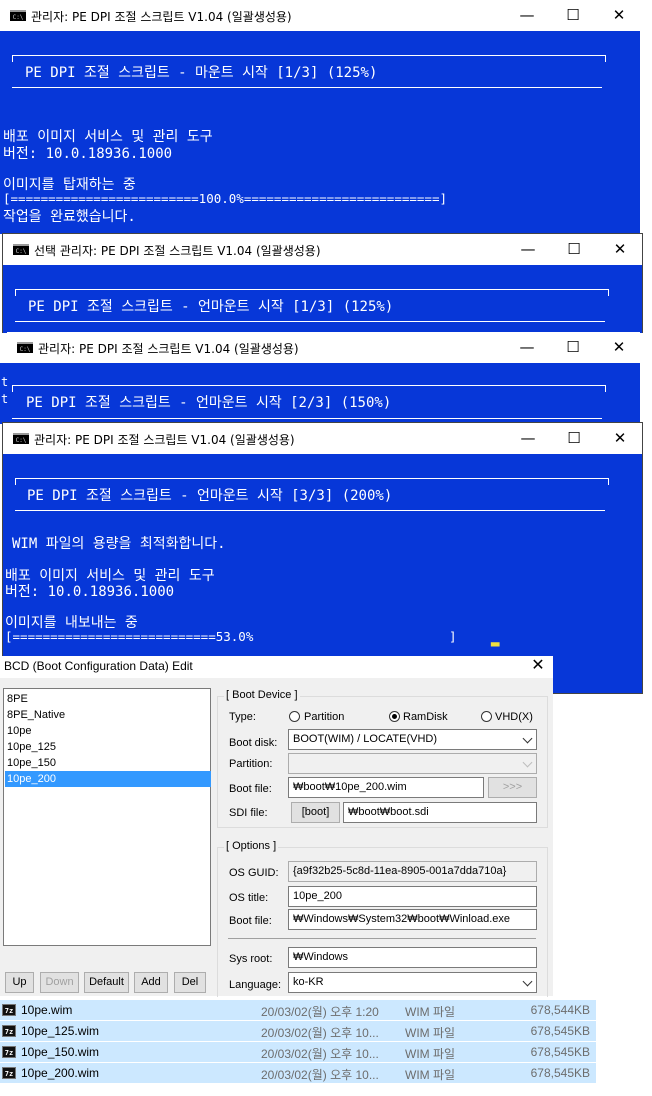 Image resolution: width=652 pixels, height=1096 pixels. Describe the element at coordinates (255, 985) in the screenshot. I see `language-label: Language:` at that location.